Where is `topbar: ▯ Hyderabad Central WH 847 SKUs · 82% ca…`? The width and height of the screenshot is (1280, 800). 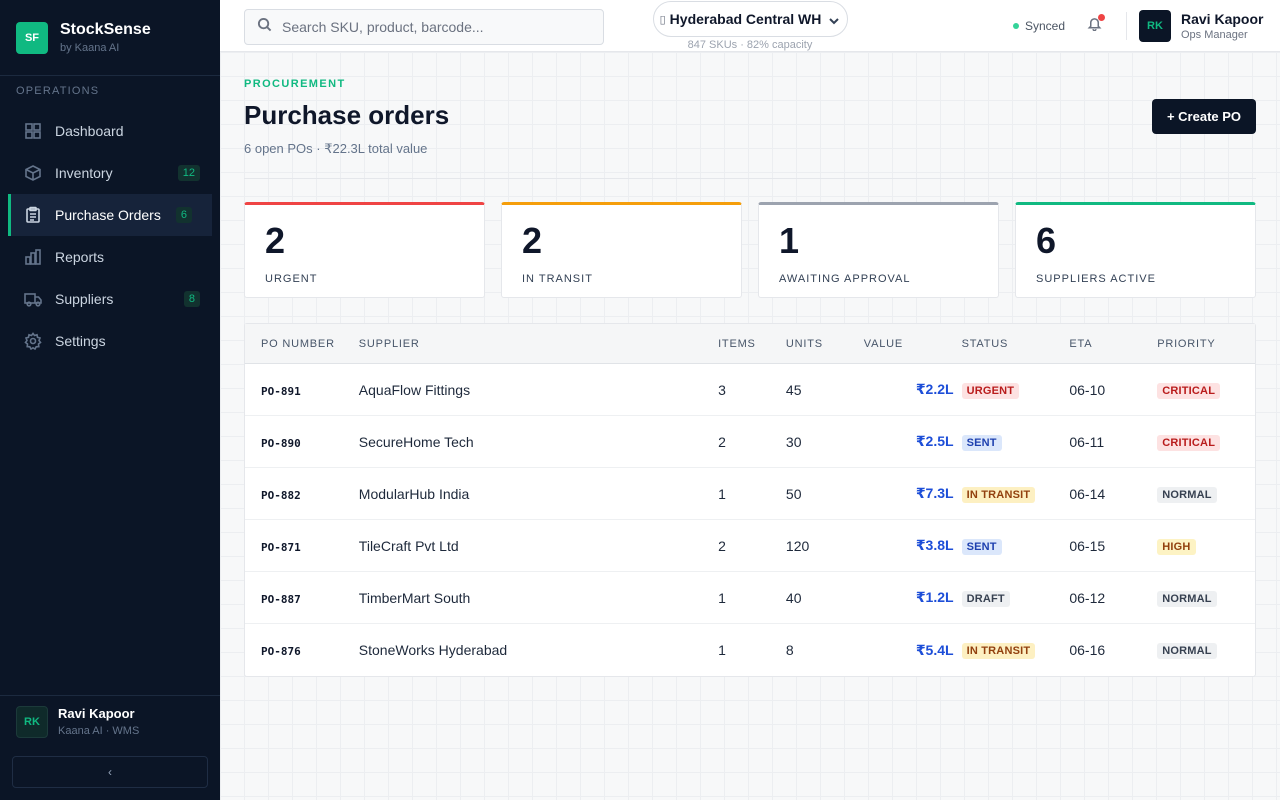 topbar: ▯ Hyderabad Central WH 847 SKUs · 82% ca… is located at coordinates (750, 26).